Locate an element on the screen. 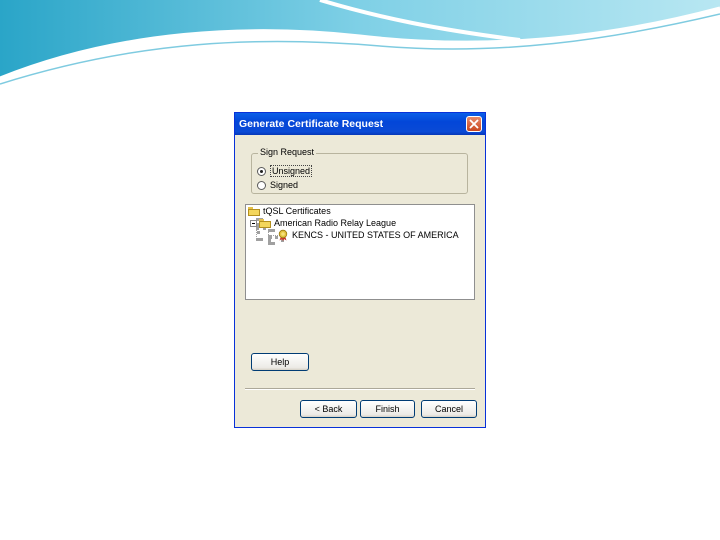  help-button: Help is located at coordinates (280, 362).